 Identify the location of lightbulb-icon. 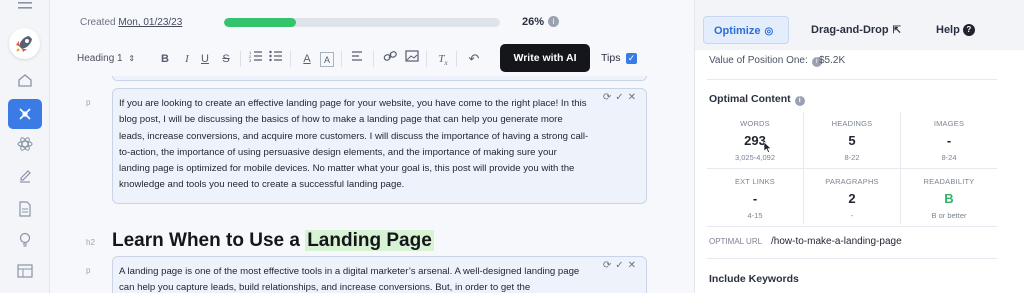
(25, 240).